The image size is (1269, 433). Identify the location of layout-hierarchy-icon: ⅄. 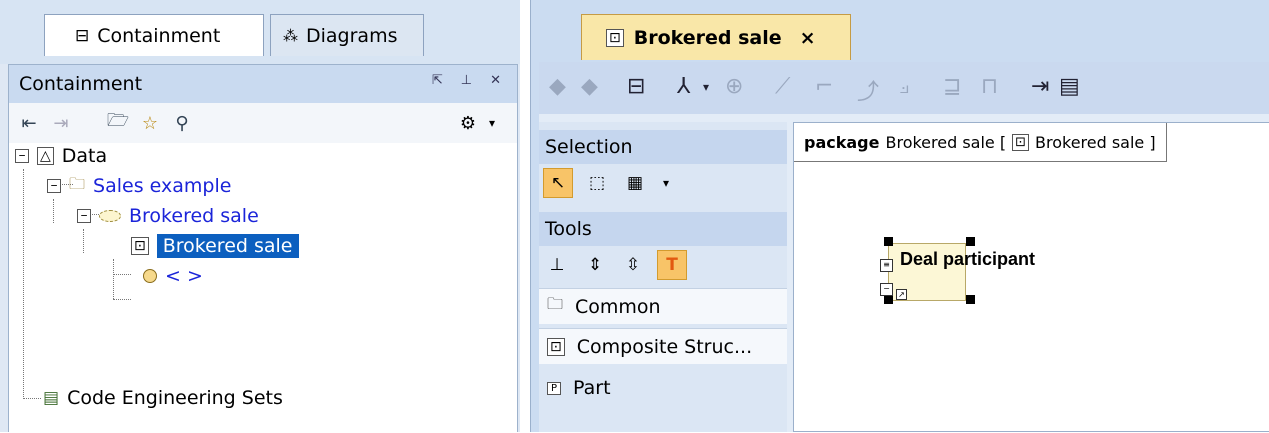
(683, 86).